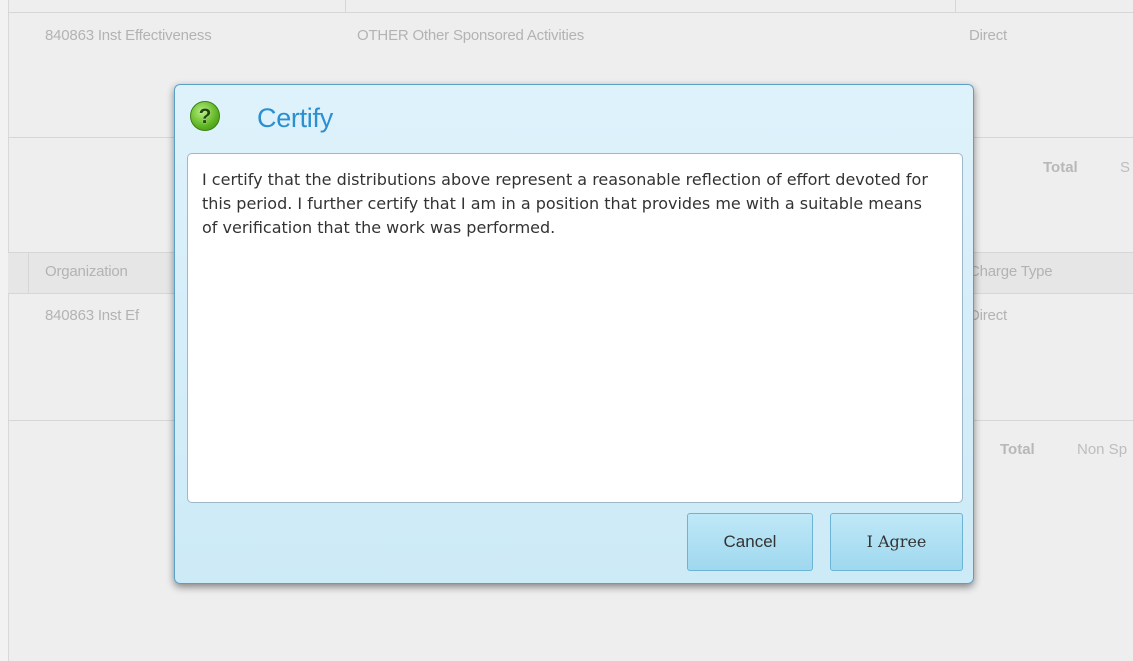 The height and width of the screenshot is (661, 1133). I want to click on question-icon: ?, so click(205, 116).